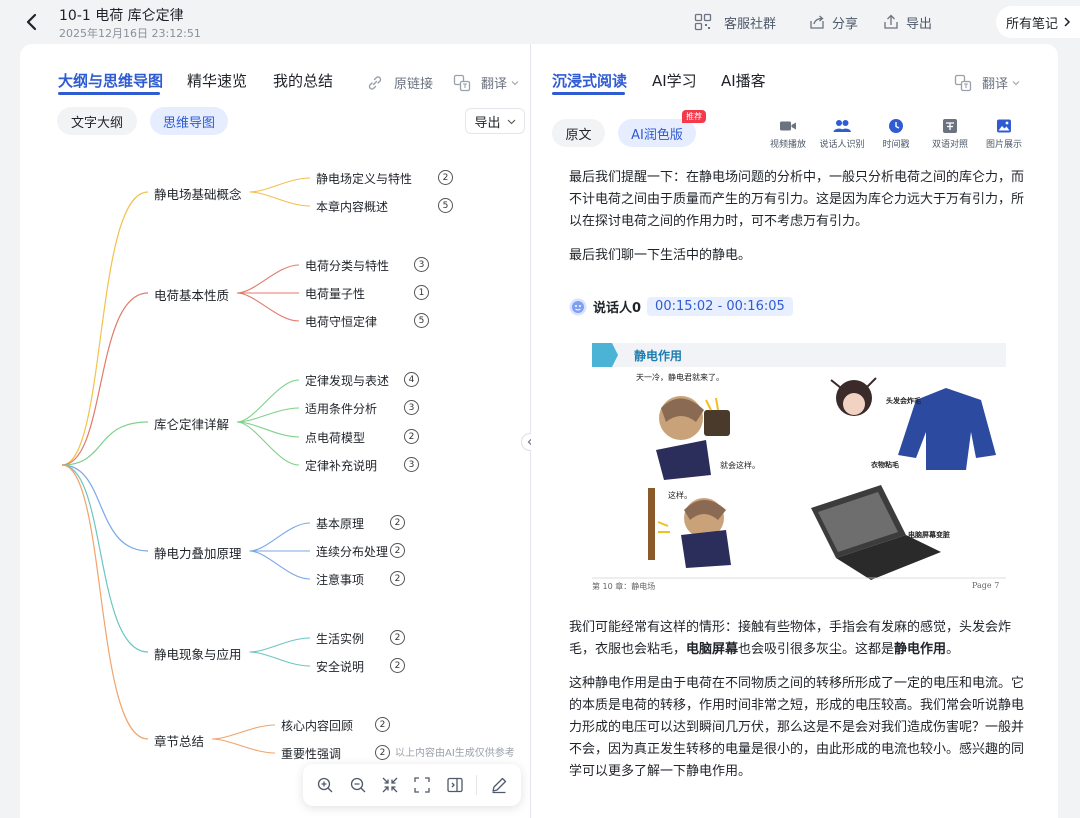 The image size is (1080, 818). Describe the element at coordinates (963, 82) in the screenshot. I see `translate-icon` at that location.